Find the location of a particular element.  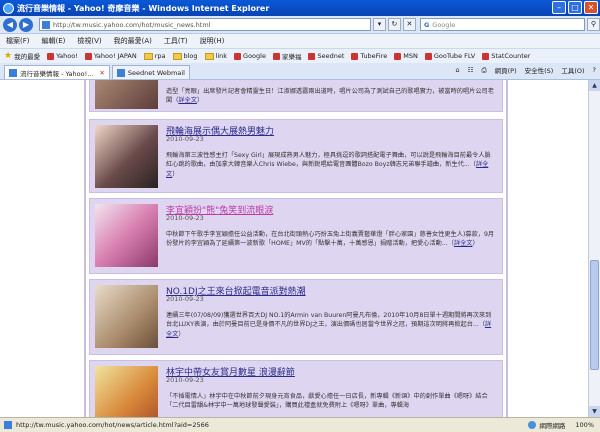

carrefour-icon is located at coordinates (276, 56).